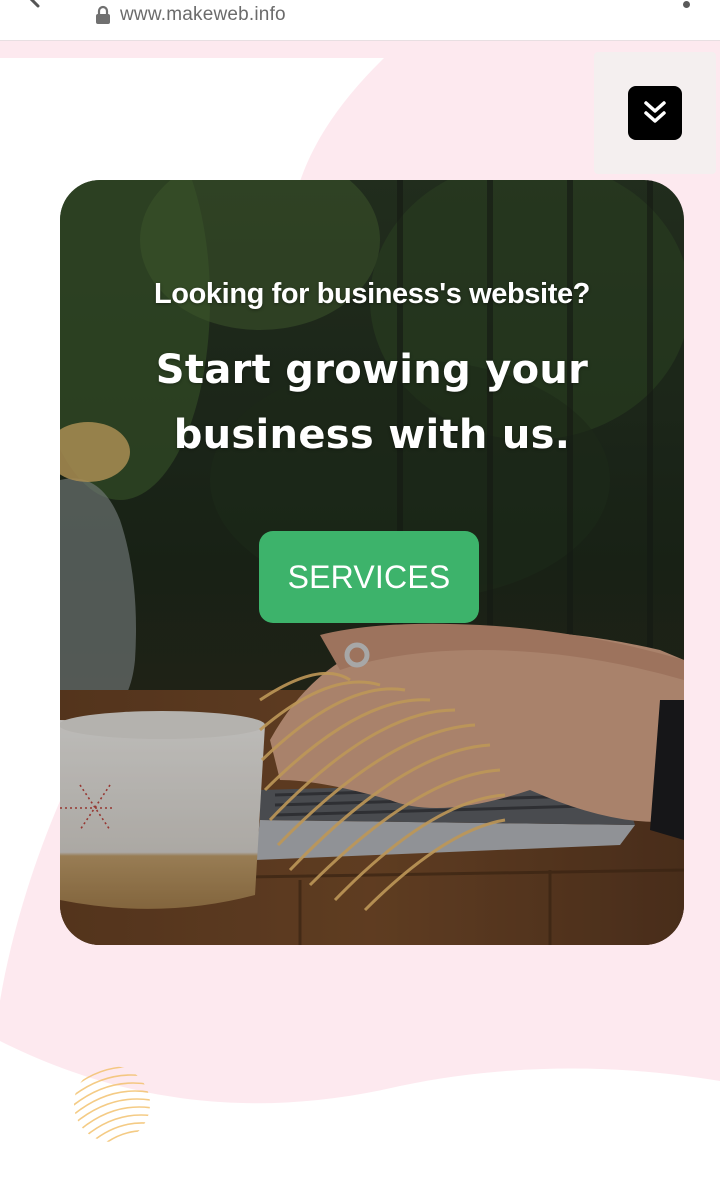  I want to click on lock-icon, so click(103, 14).